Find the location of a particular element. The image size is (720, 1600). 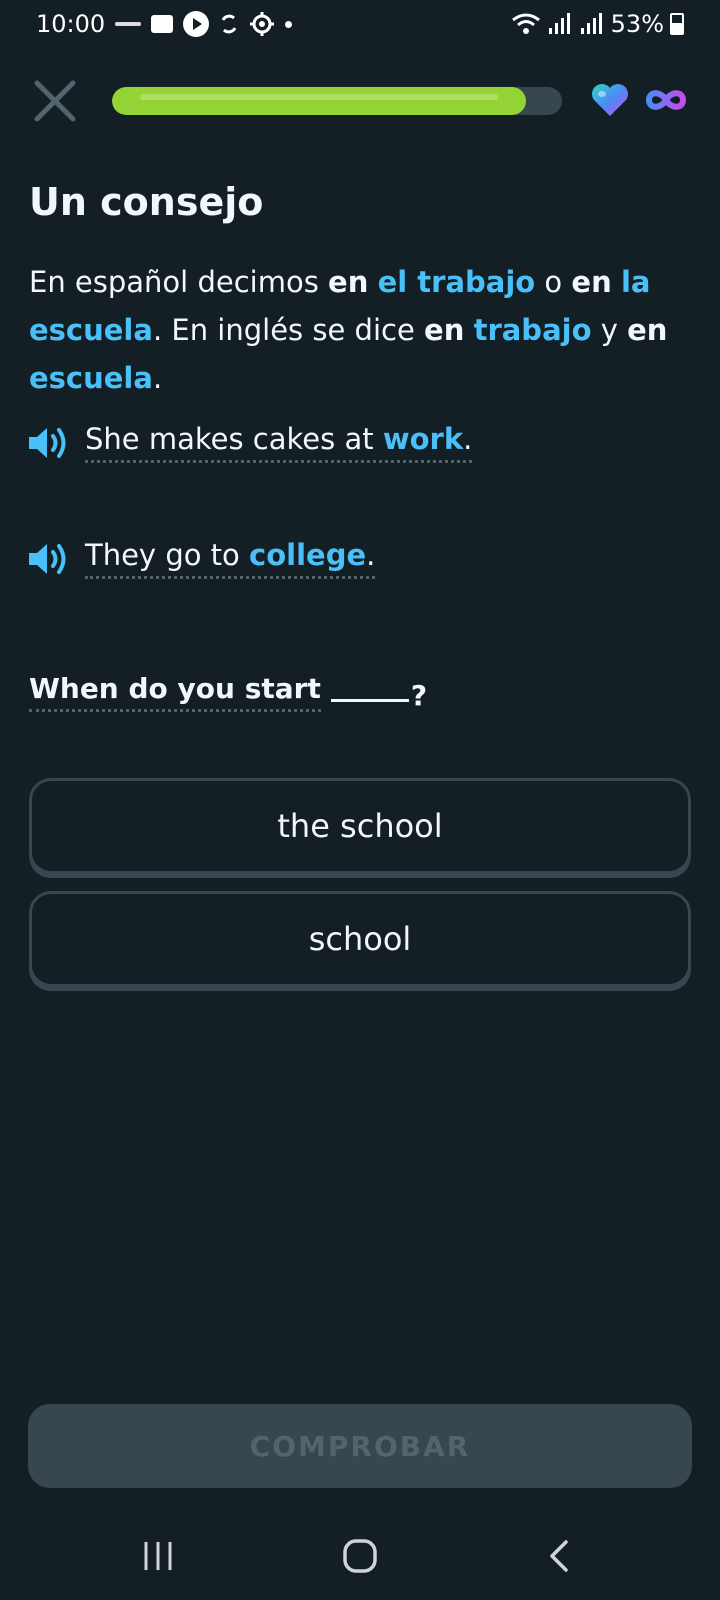

heart-icon is located at coordinates (610, 100).